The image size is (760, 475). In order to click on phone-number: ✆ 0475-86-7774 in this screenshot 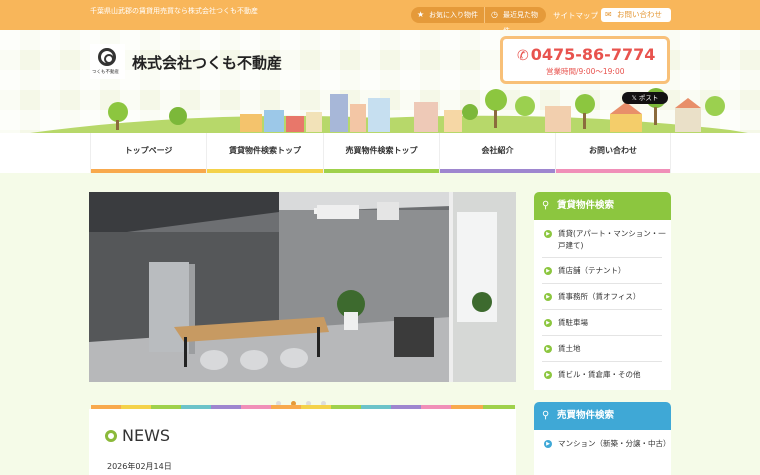, I will do `click(586, 54)`.